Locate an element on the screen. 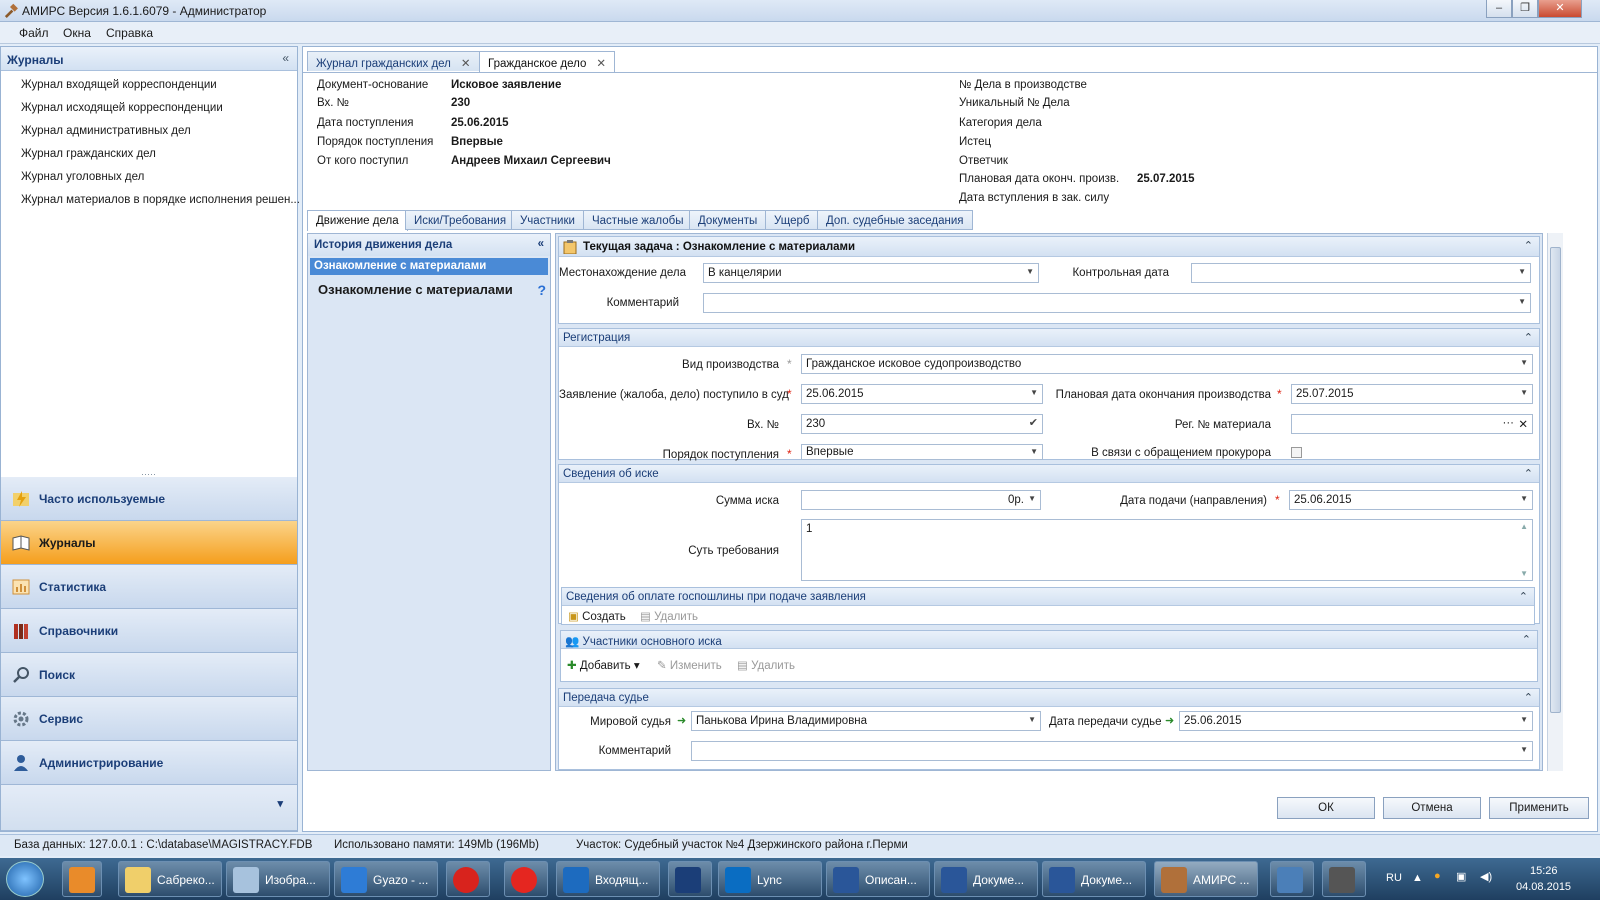  subtab-private-complaints: Частные жалобы is located at coordinates (638, 220).